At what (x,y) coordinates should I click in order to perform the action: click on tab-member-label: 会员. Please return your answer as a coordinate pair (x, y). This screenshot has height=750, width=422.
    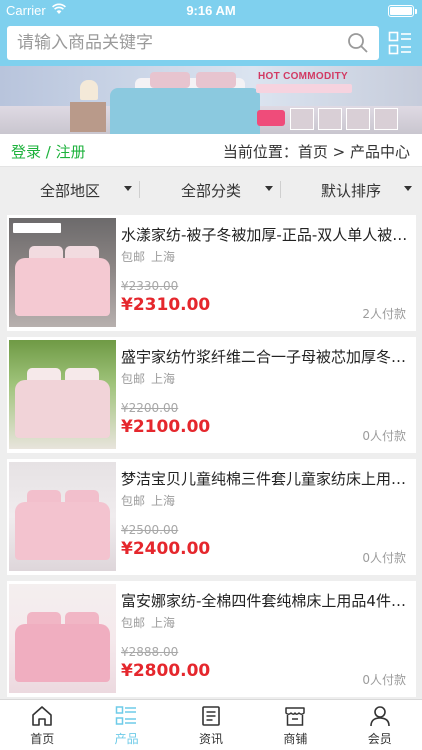
    Looking at the image, I should click on (379, 739).